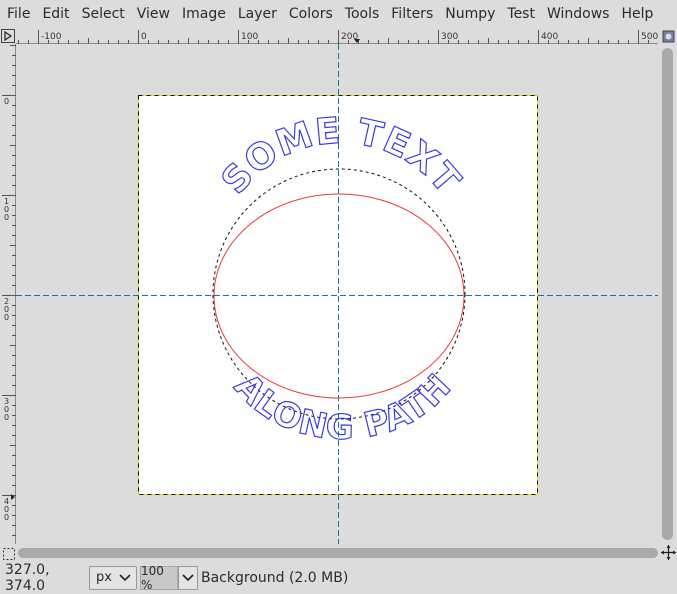  I want to click on zoom-dropdown-button, so click(188, 577).